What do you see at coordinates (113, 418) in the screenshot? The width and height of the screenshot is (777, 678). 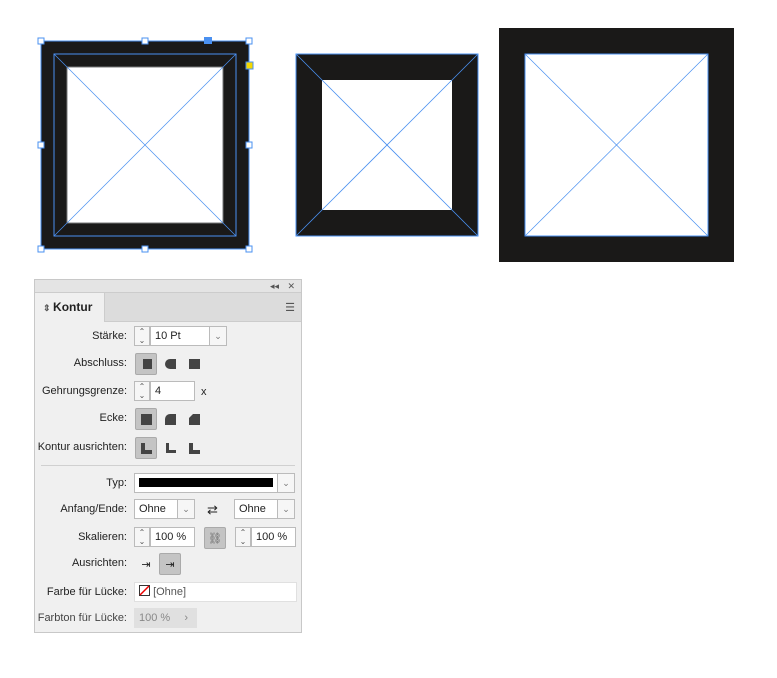 I see `ecke-label: Ecke:` at bounding box center [113, 418].